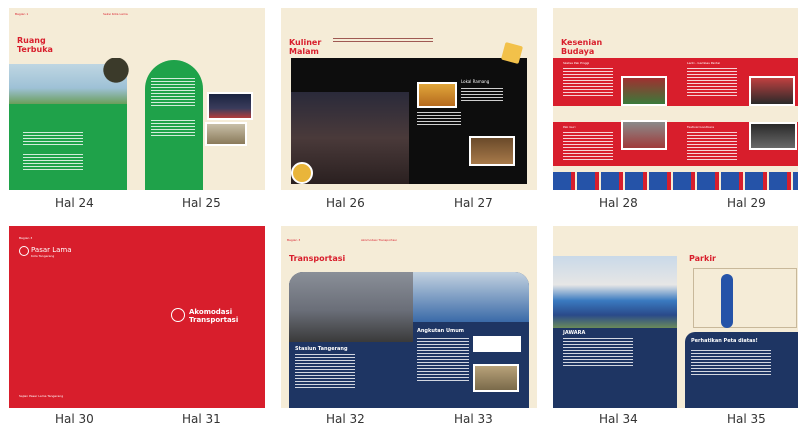 Image resolution: width=798 pixels, height=426 pixels. I want to click on tree-silhouette, so click(116, 78).